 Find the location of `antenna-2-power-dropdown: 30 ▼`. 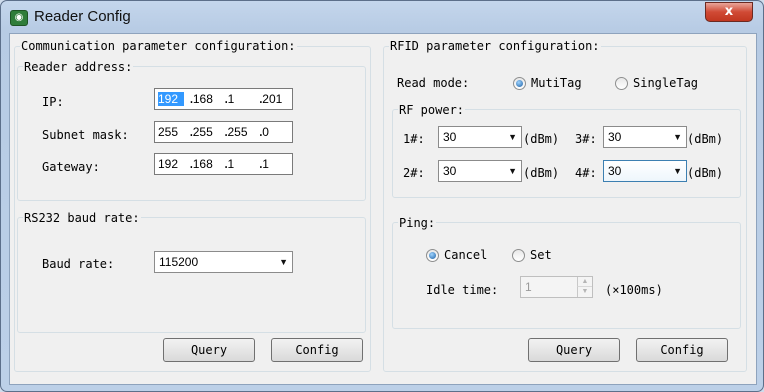

antenna-2-power-dropdown: 30 ▼ is located at coordinates (480, 171).